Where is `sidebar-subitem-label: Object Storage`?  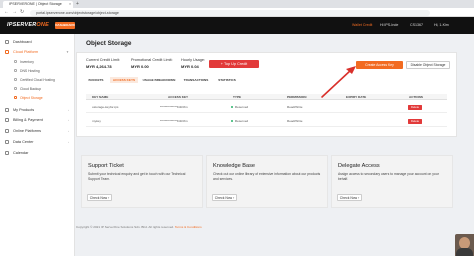 sidebar-subitem-label: Object Storage is located at coordinates (31, 98).